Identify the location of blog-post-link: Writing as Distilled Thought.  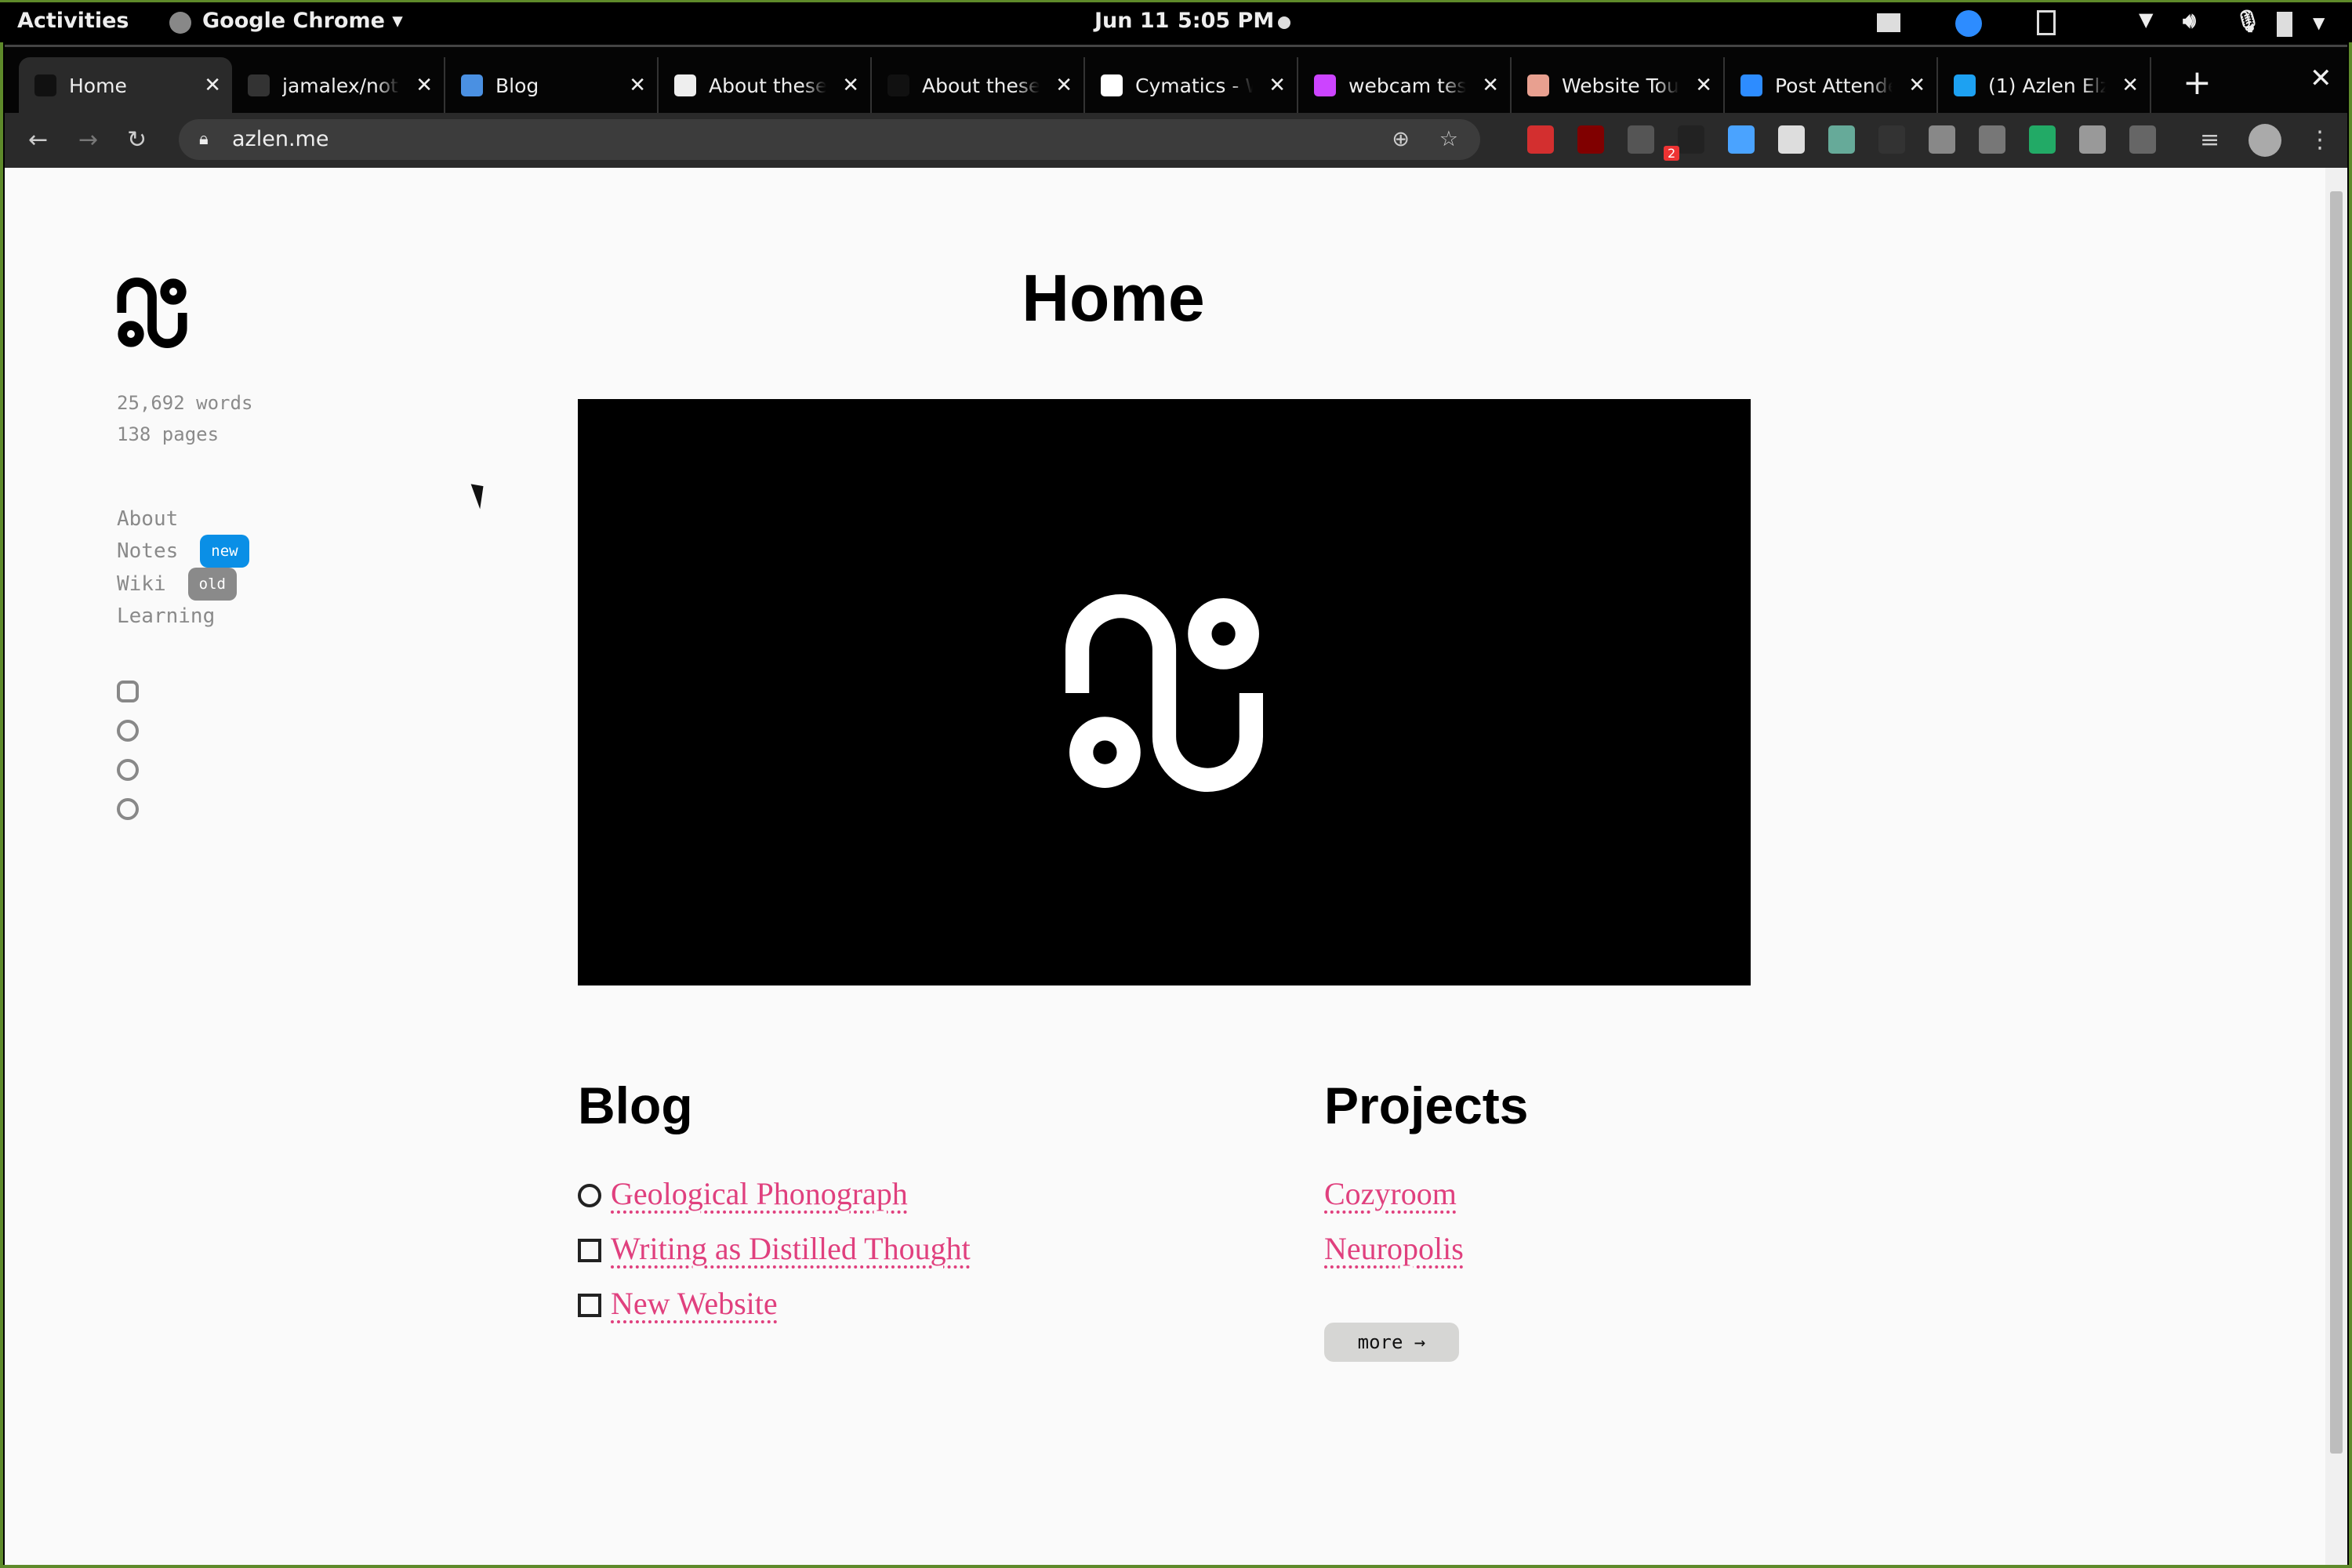
(774, 1248).